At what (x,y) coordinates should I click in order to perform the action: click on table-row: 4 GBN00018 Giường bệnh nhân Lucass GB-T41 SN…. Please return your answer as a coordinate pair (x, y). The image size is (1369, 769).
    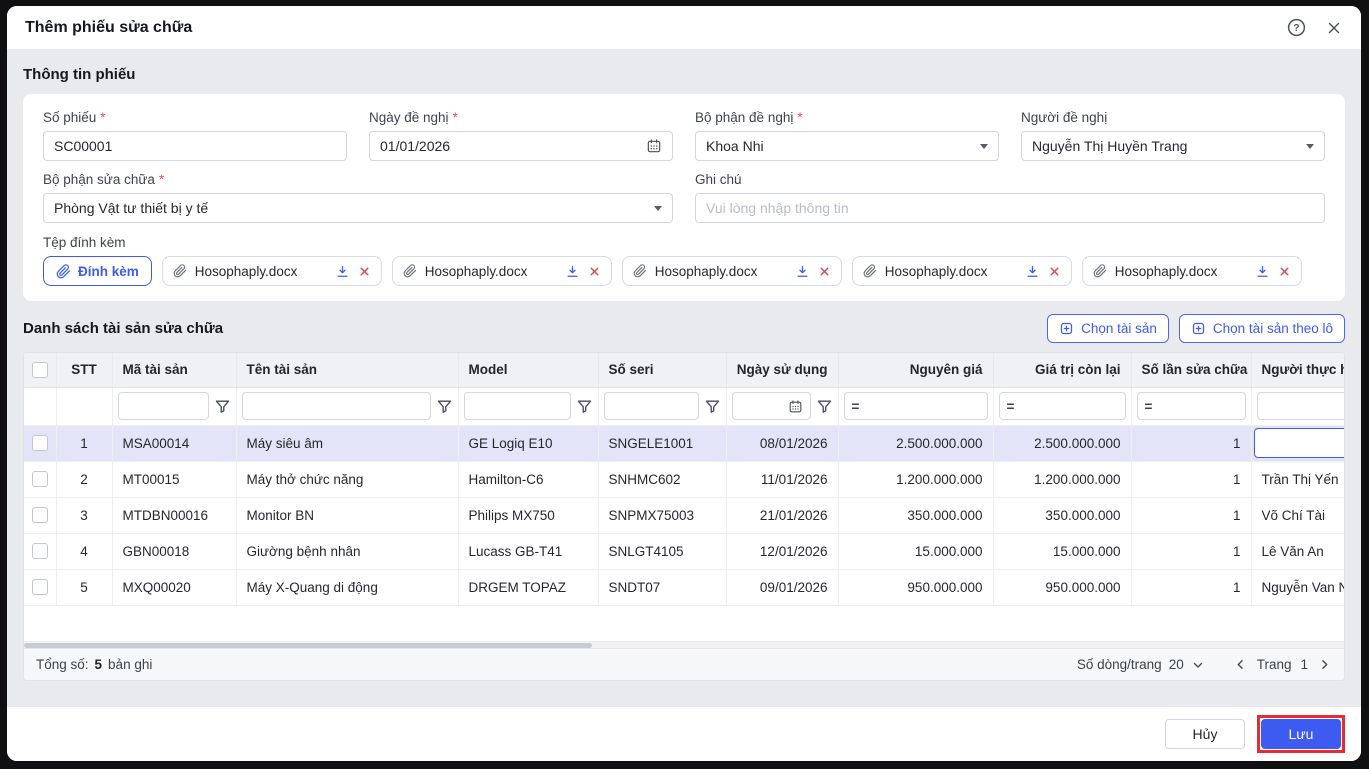
    Looking at the image, I should click on (684, 551).